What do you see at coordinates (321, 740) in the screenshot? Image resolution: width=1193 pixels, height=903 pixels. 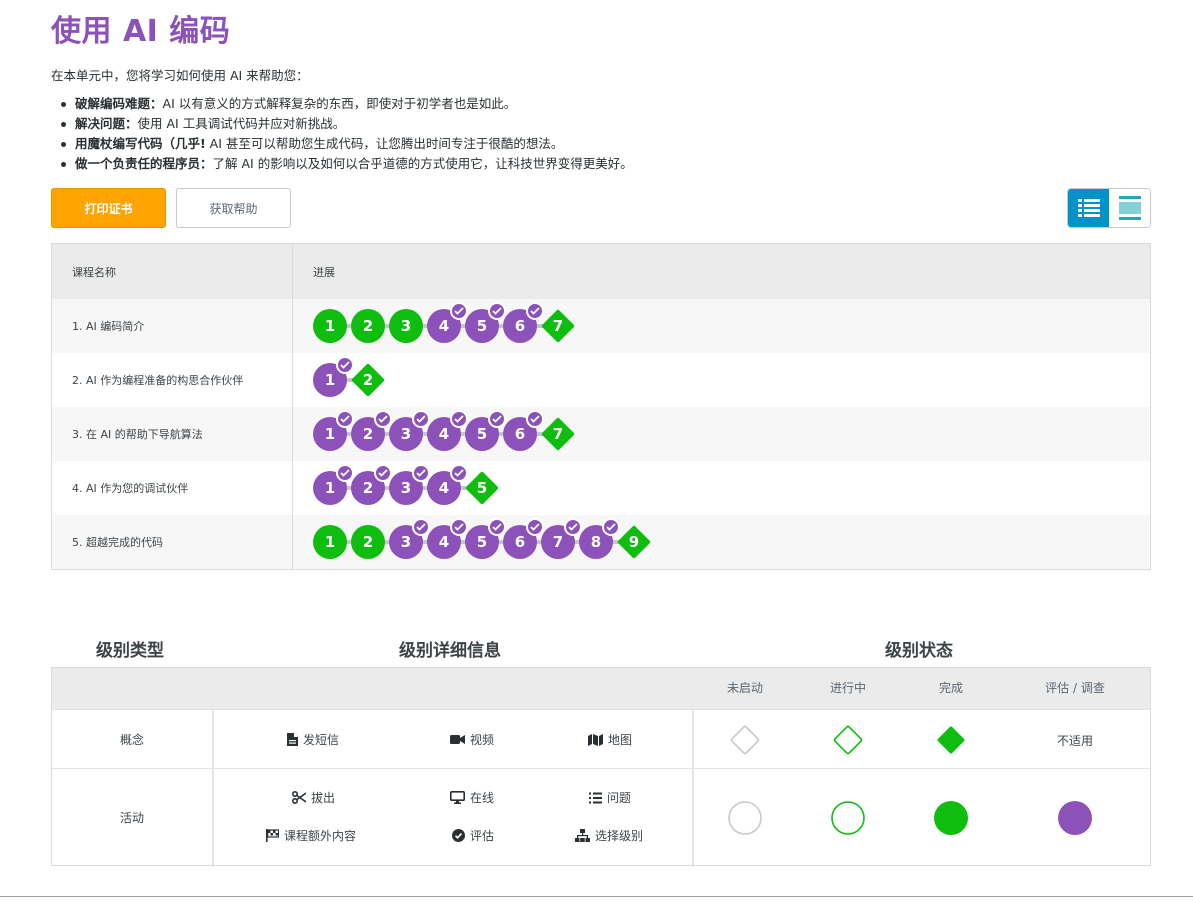 I see `detail-label: 发短信` at bounding box center [321, 740].